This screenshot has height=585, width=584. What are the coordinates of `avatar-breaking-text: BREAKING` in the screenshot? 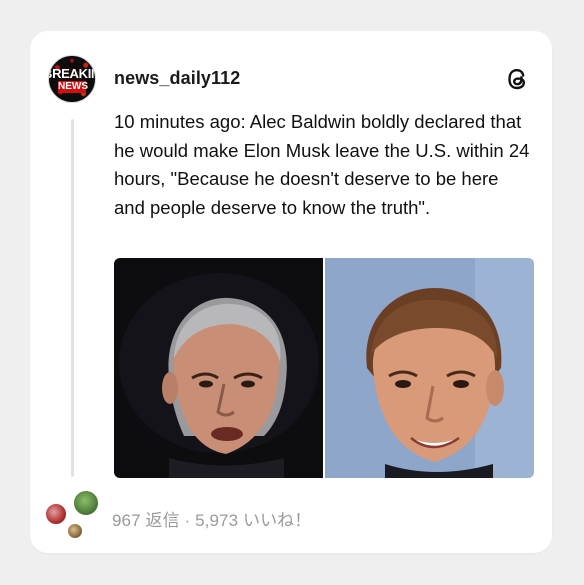 It's located at (72, 73).